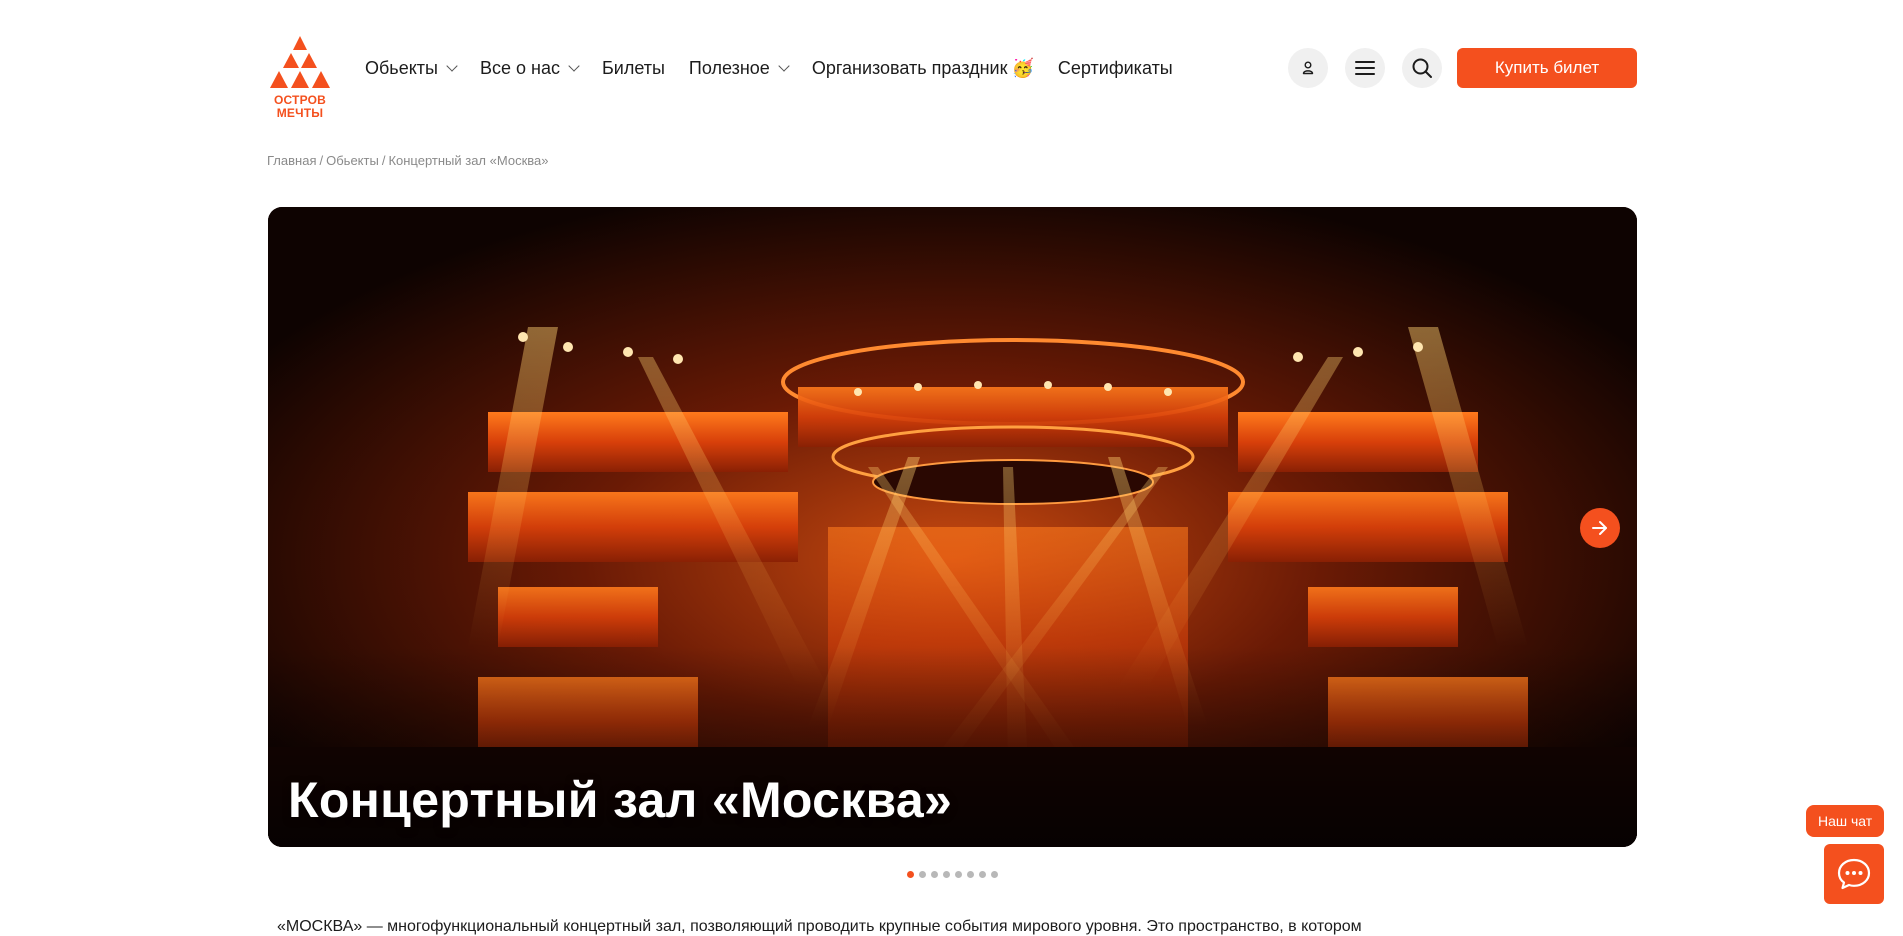 This screenshot has height=936, width=1903. I want to click on nav-item-tickets: Билеты, so click(633, 68).